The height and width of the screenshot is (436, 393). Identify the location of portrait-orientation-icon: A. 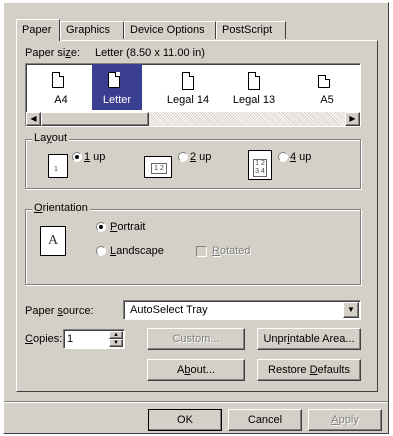
(53, 241).